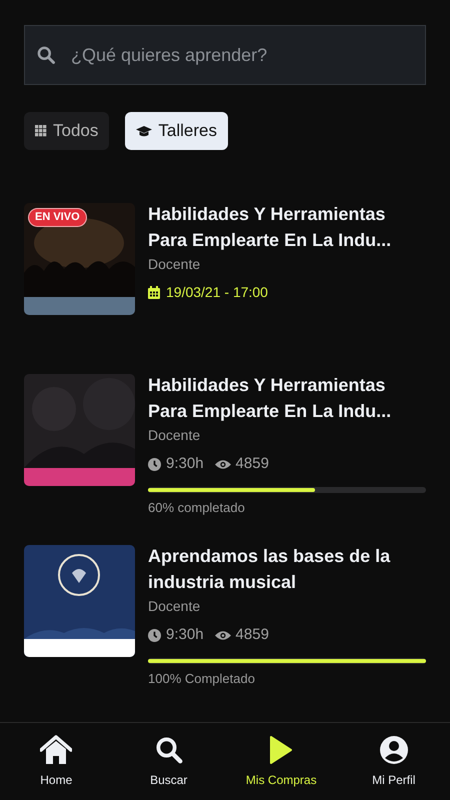  I want to click on home-icon, so click(56, 749).